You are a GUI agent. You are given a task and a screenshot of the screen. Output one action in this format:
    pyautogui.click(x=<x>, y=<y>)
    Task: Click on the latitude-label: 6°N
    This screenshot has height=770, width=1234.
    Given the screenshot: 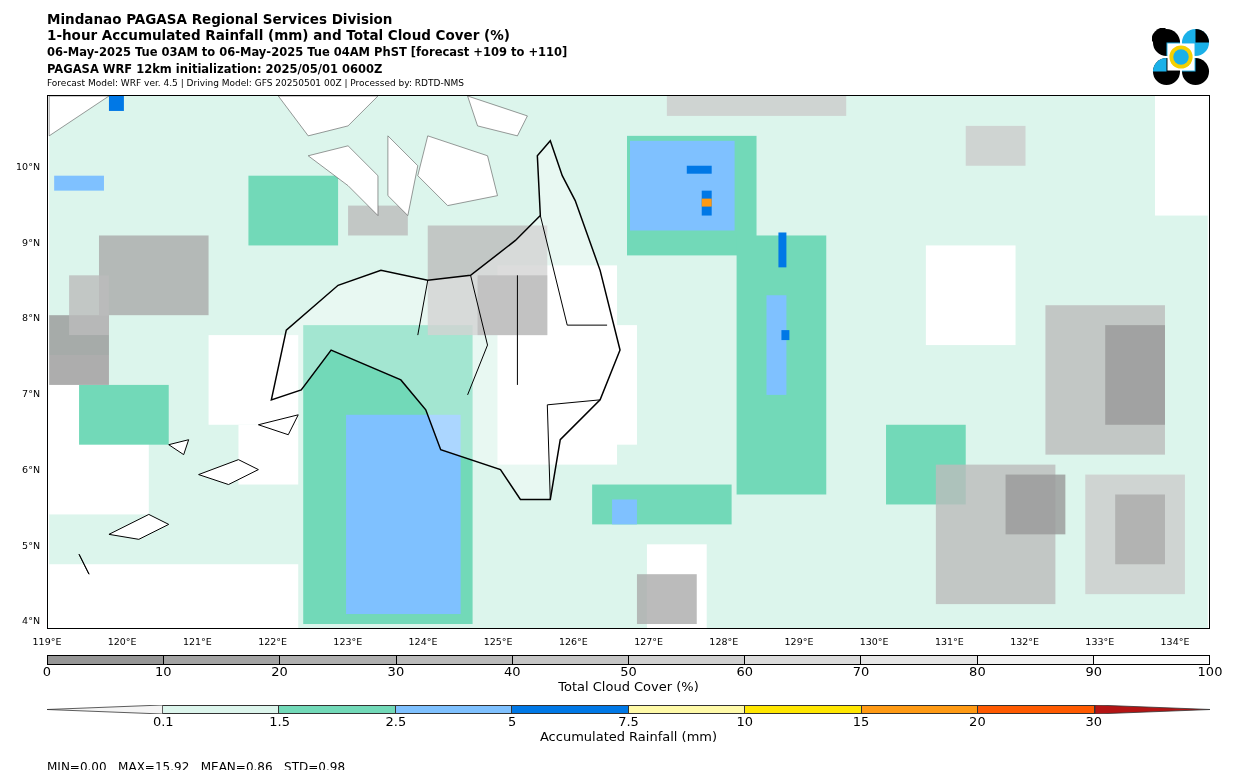 What is the action you would take?
    pyautogui.click(x=31, y=469)
    